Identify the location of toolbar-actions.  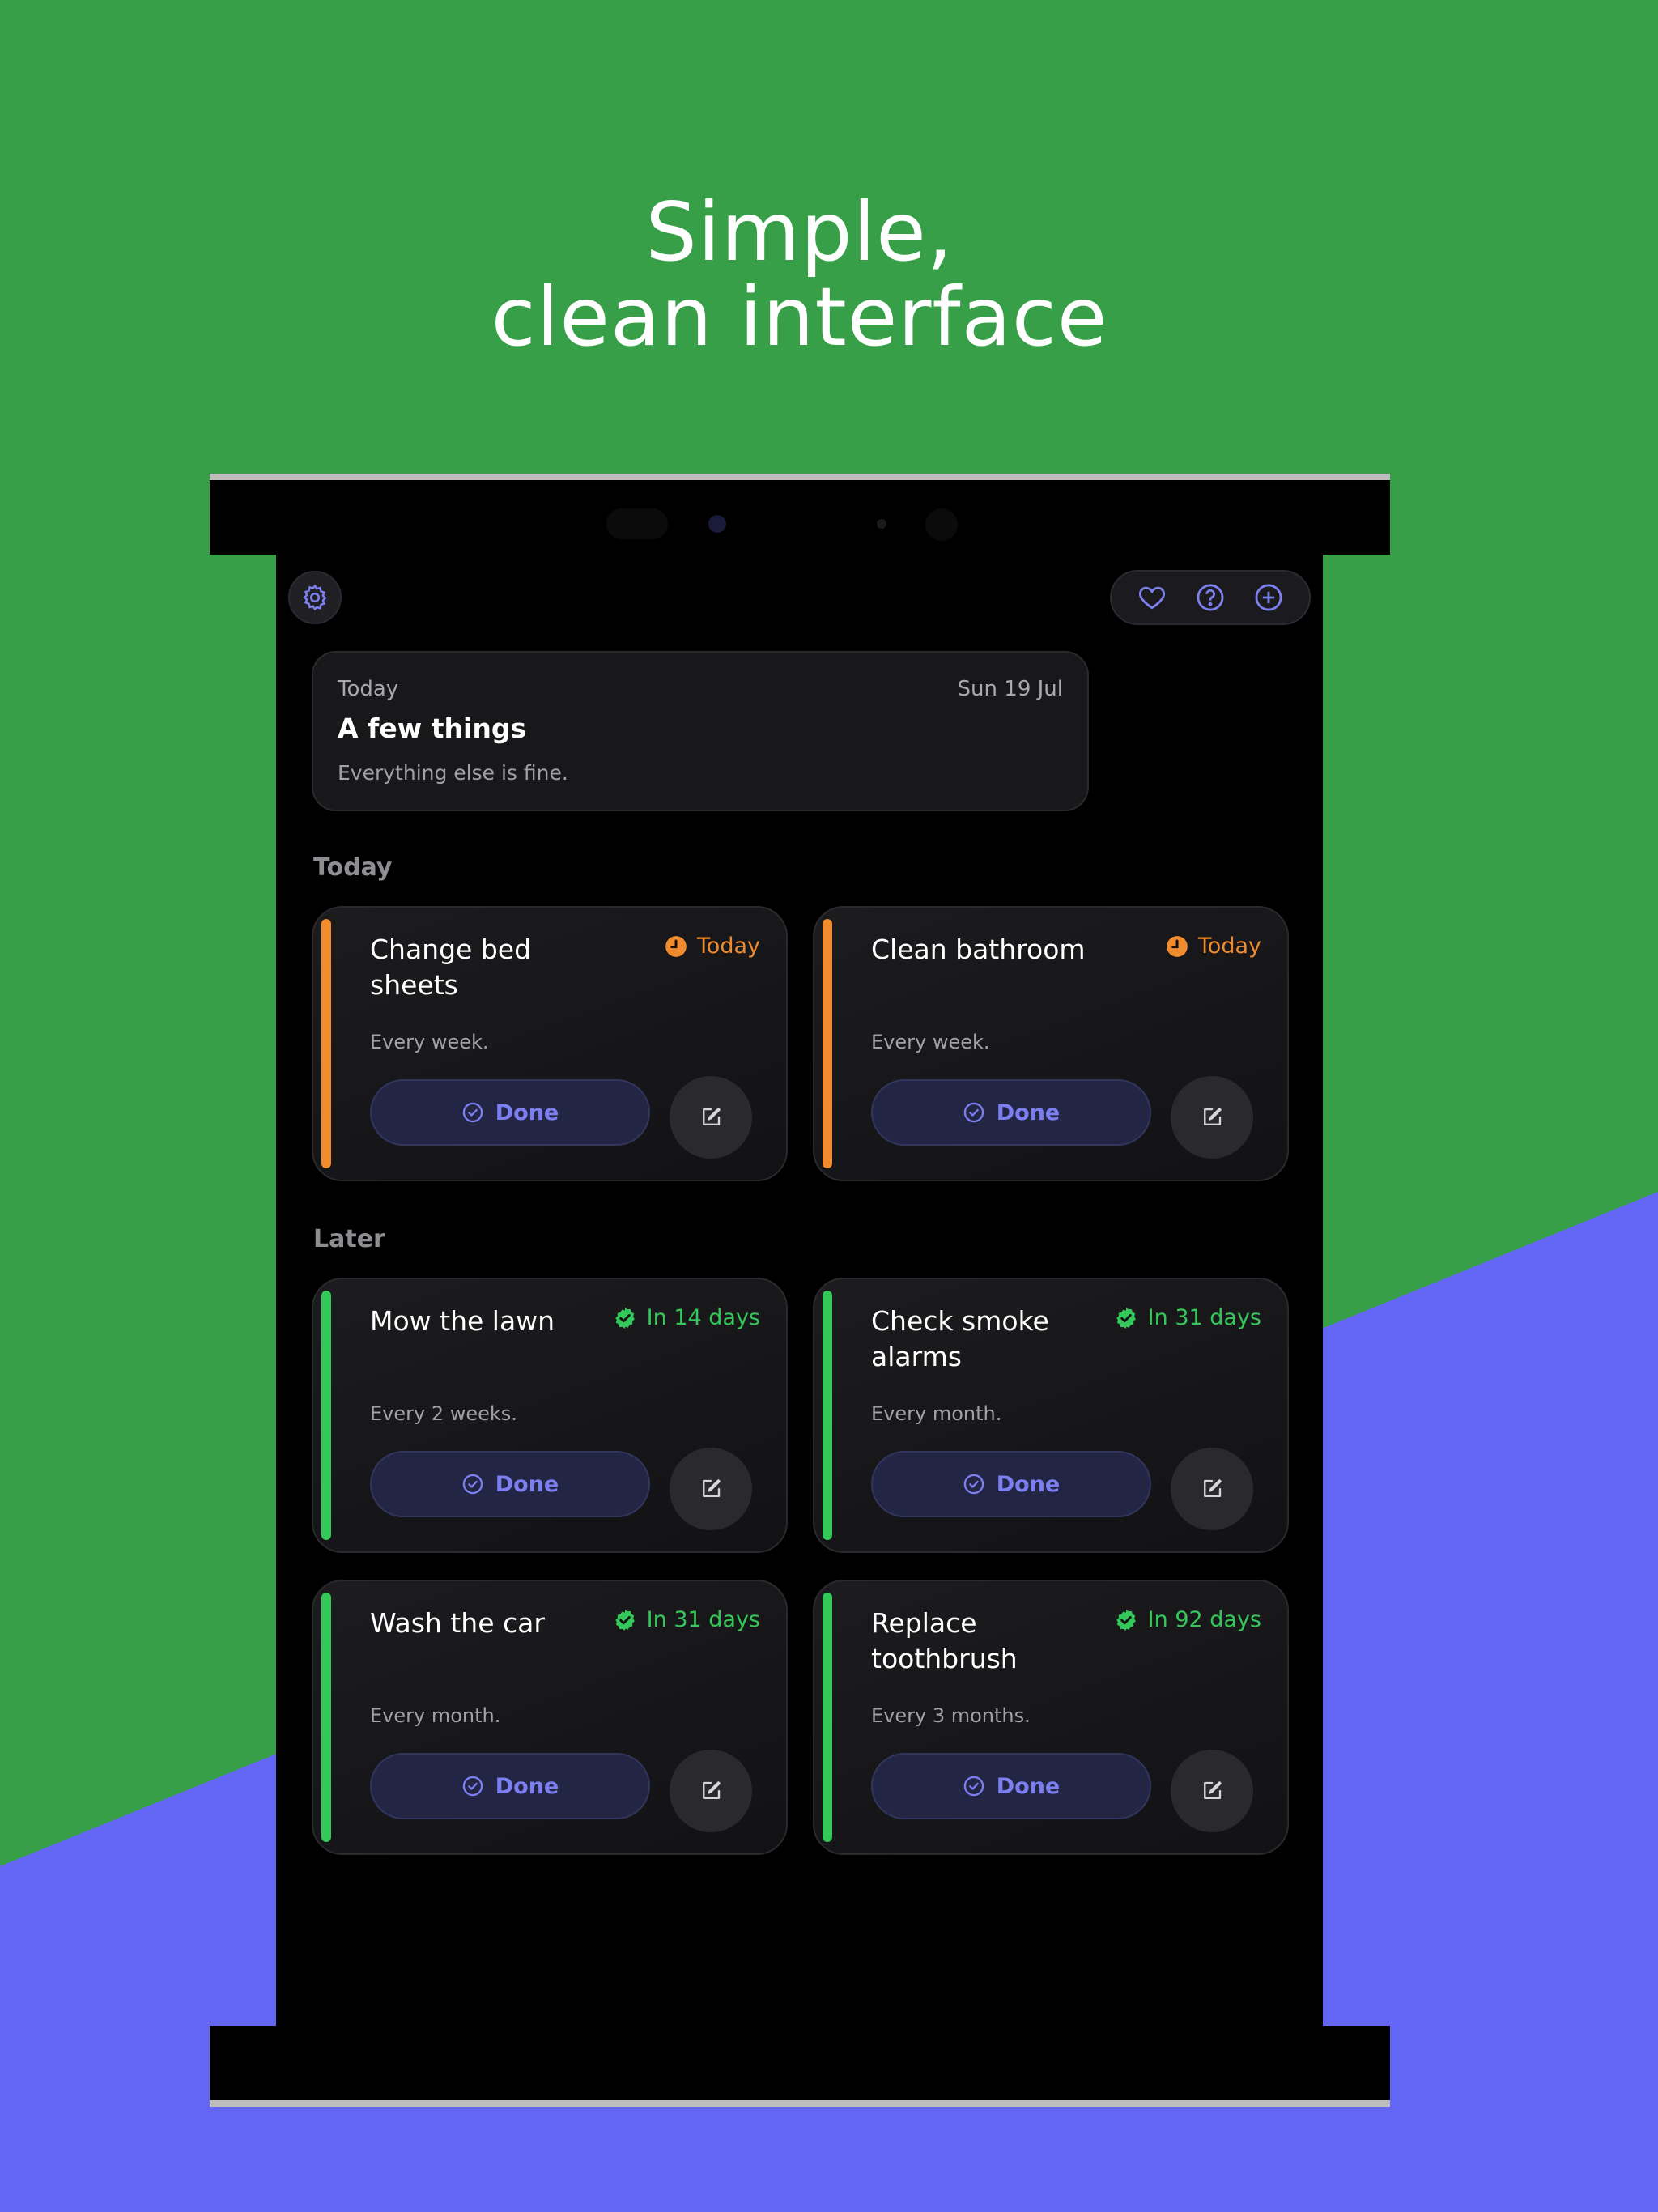
(1210, 598).